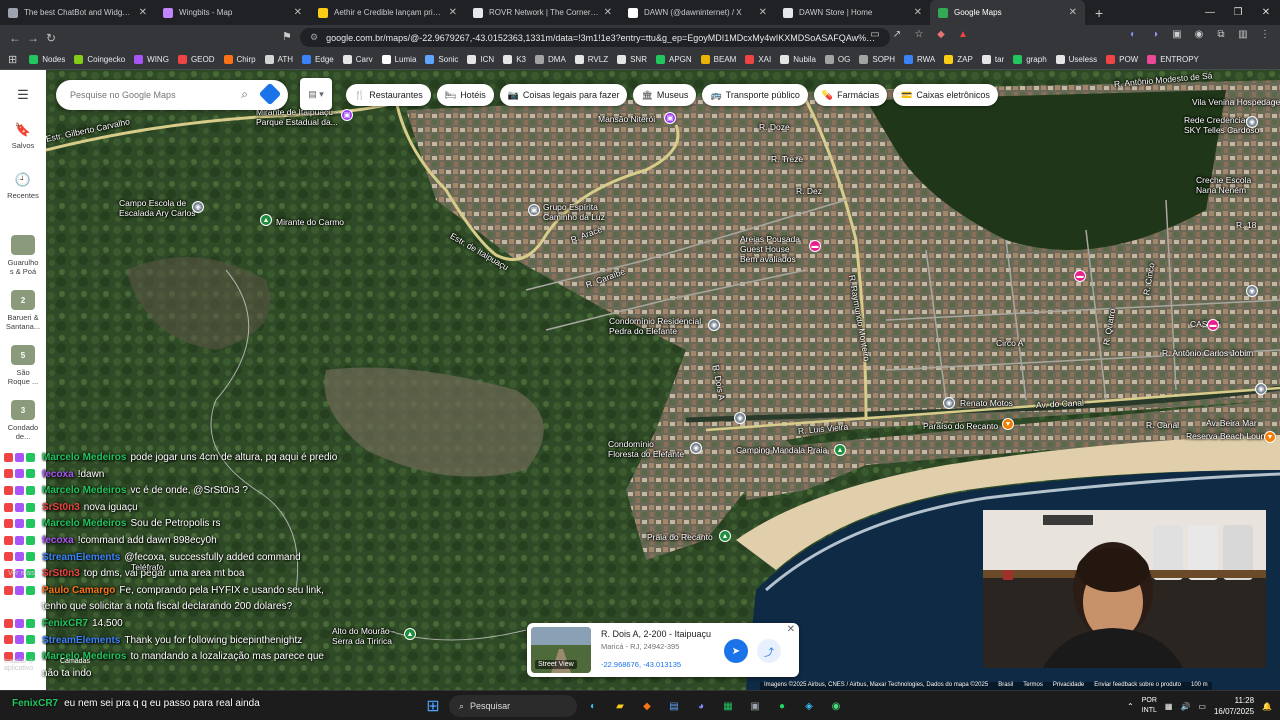 This screenshot has width=1280, height=720. I want to click on chat-username: FenixCR7, so click(65, 623).